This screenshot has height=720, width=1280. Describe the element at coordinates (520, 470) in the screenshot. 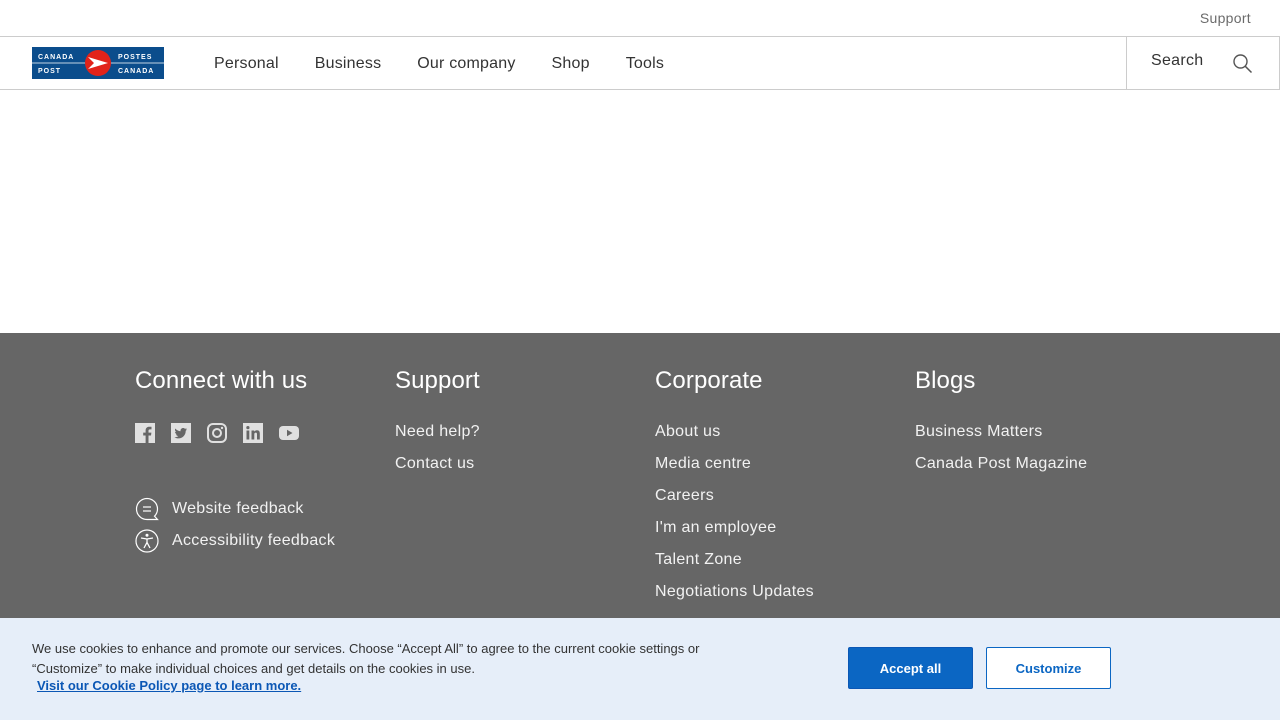

I see `footer-link-contact-us: Contact us` at that location.